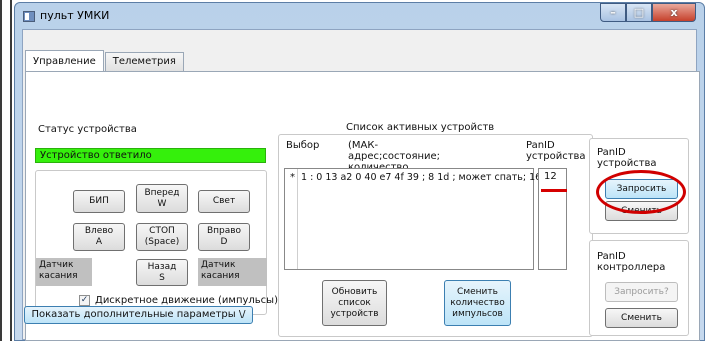 This screenshot has height=341, width=709. I want to click on close-button: x, so click(674, 12).